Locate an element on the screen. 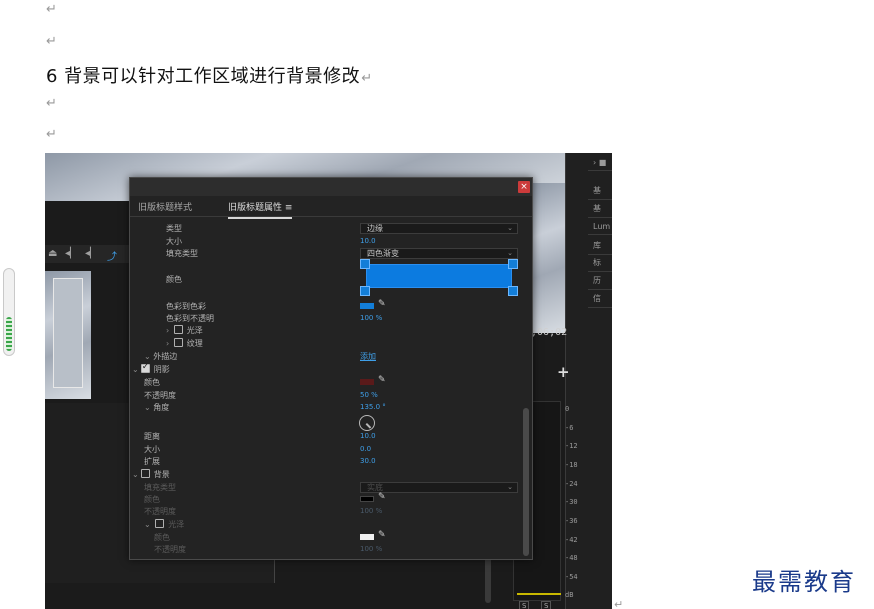 The height and width of the screenshot is (609, 874). dialog-titlebar is located at coordinates (331, 187).